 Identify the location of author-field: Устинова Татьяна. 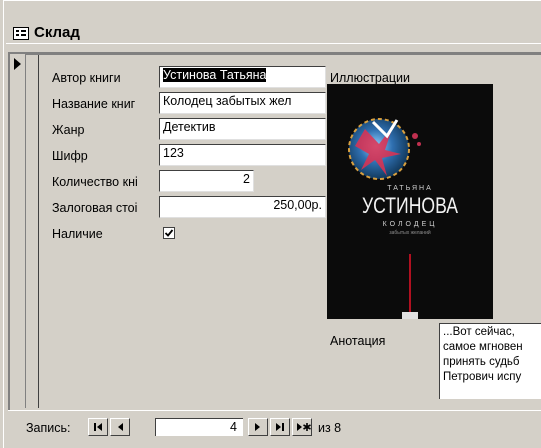
(242, 77).